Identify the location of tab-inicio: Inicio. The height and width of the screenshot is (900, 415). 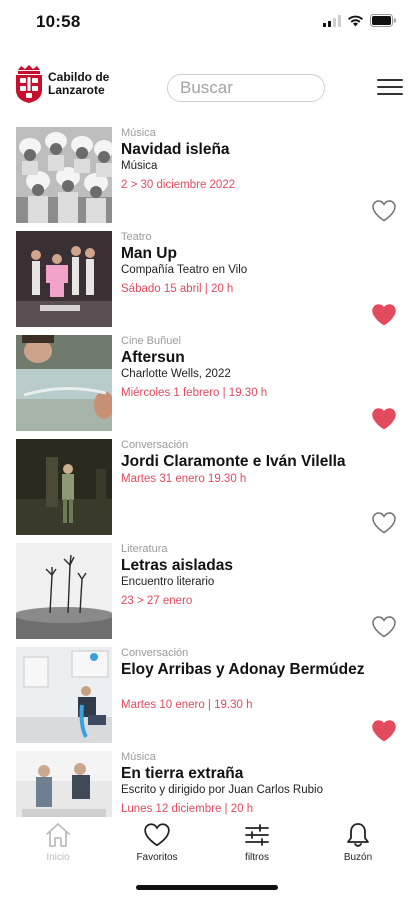
(58, 842).